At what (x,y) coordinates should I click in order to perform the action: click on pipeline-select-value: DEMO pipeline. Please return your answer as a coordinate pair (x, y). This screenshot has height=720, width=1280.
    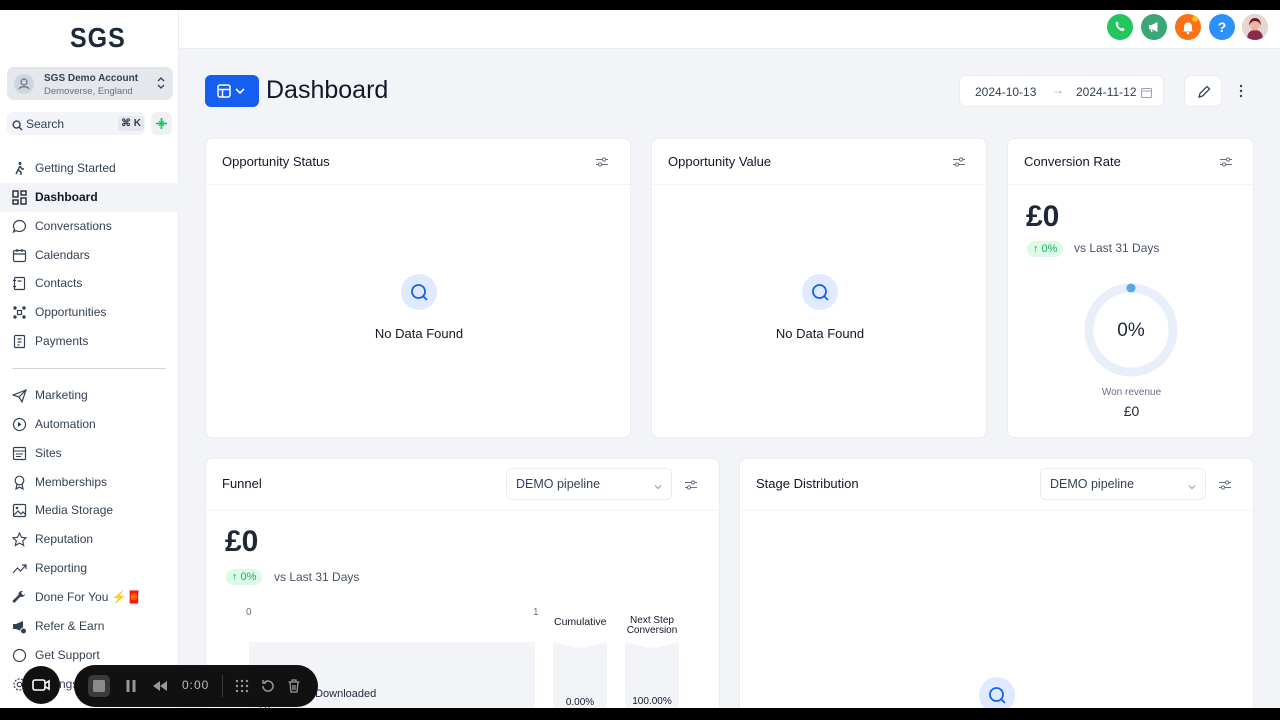
    Looking at the image, I should click on (1092, 484).